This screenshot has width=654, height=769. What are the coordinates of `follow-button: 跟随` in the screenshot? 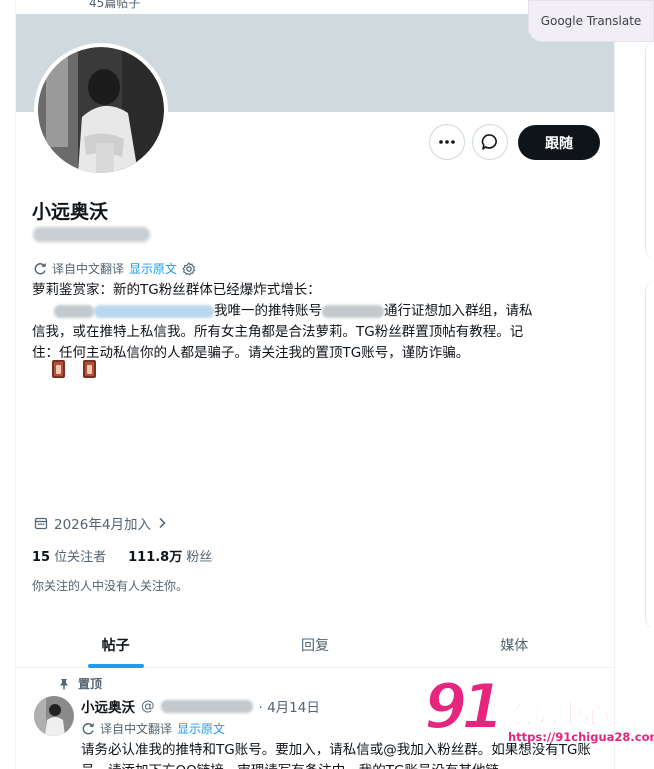 It's located at (559, 142).